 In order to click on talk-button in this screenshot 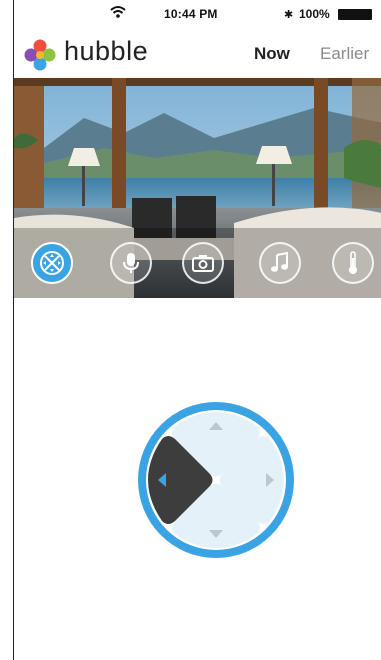, I will do `click(131, 263)`.